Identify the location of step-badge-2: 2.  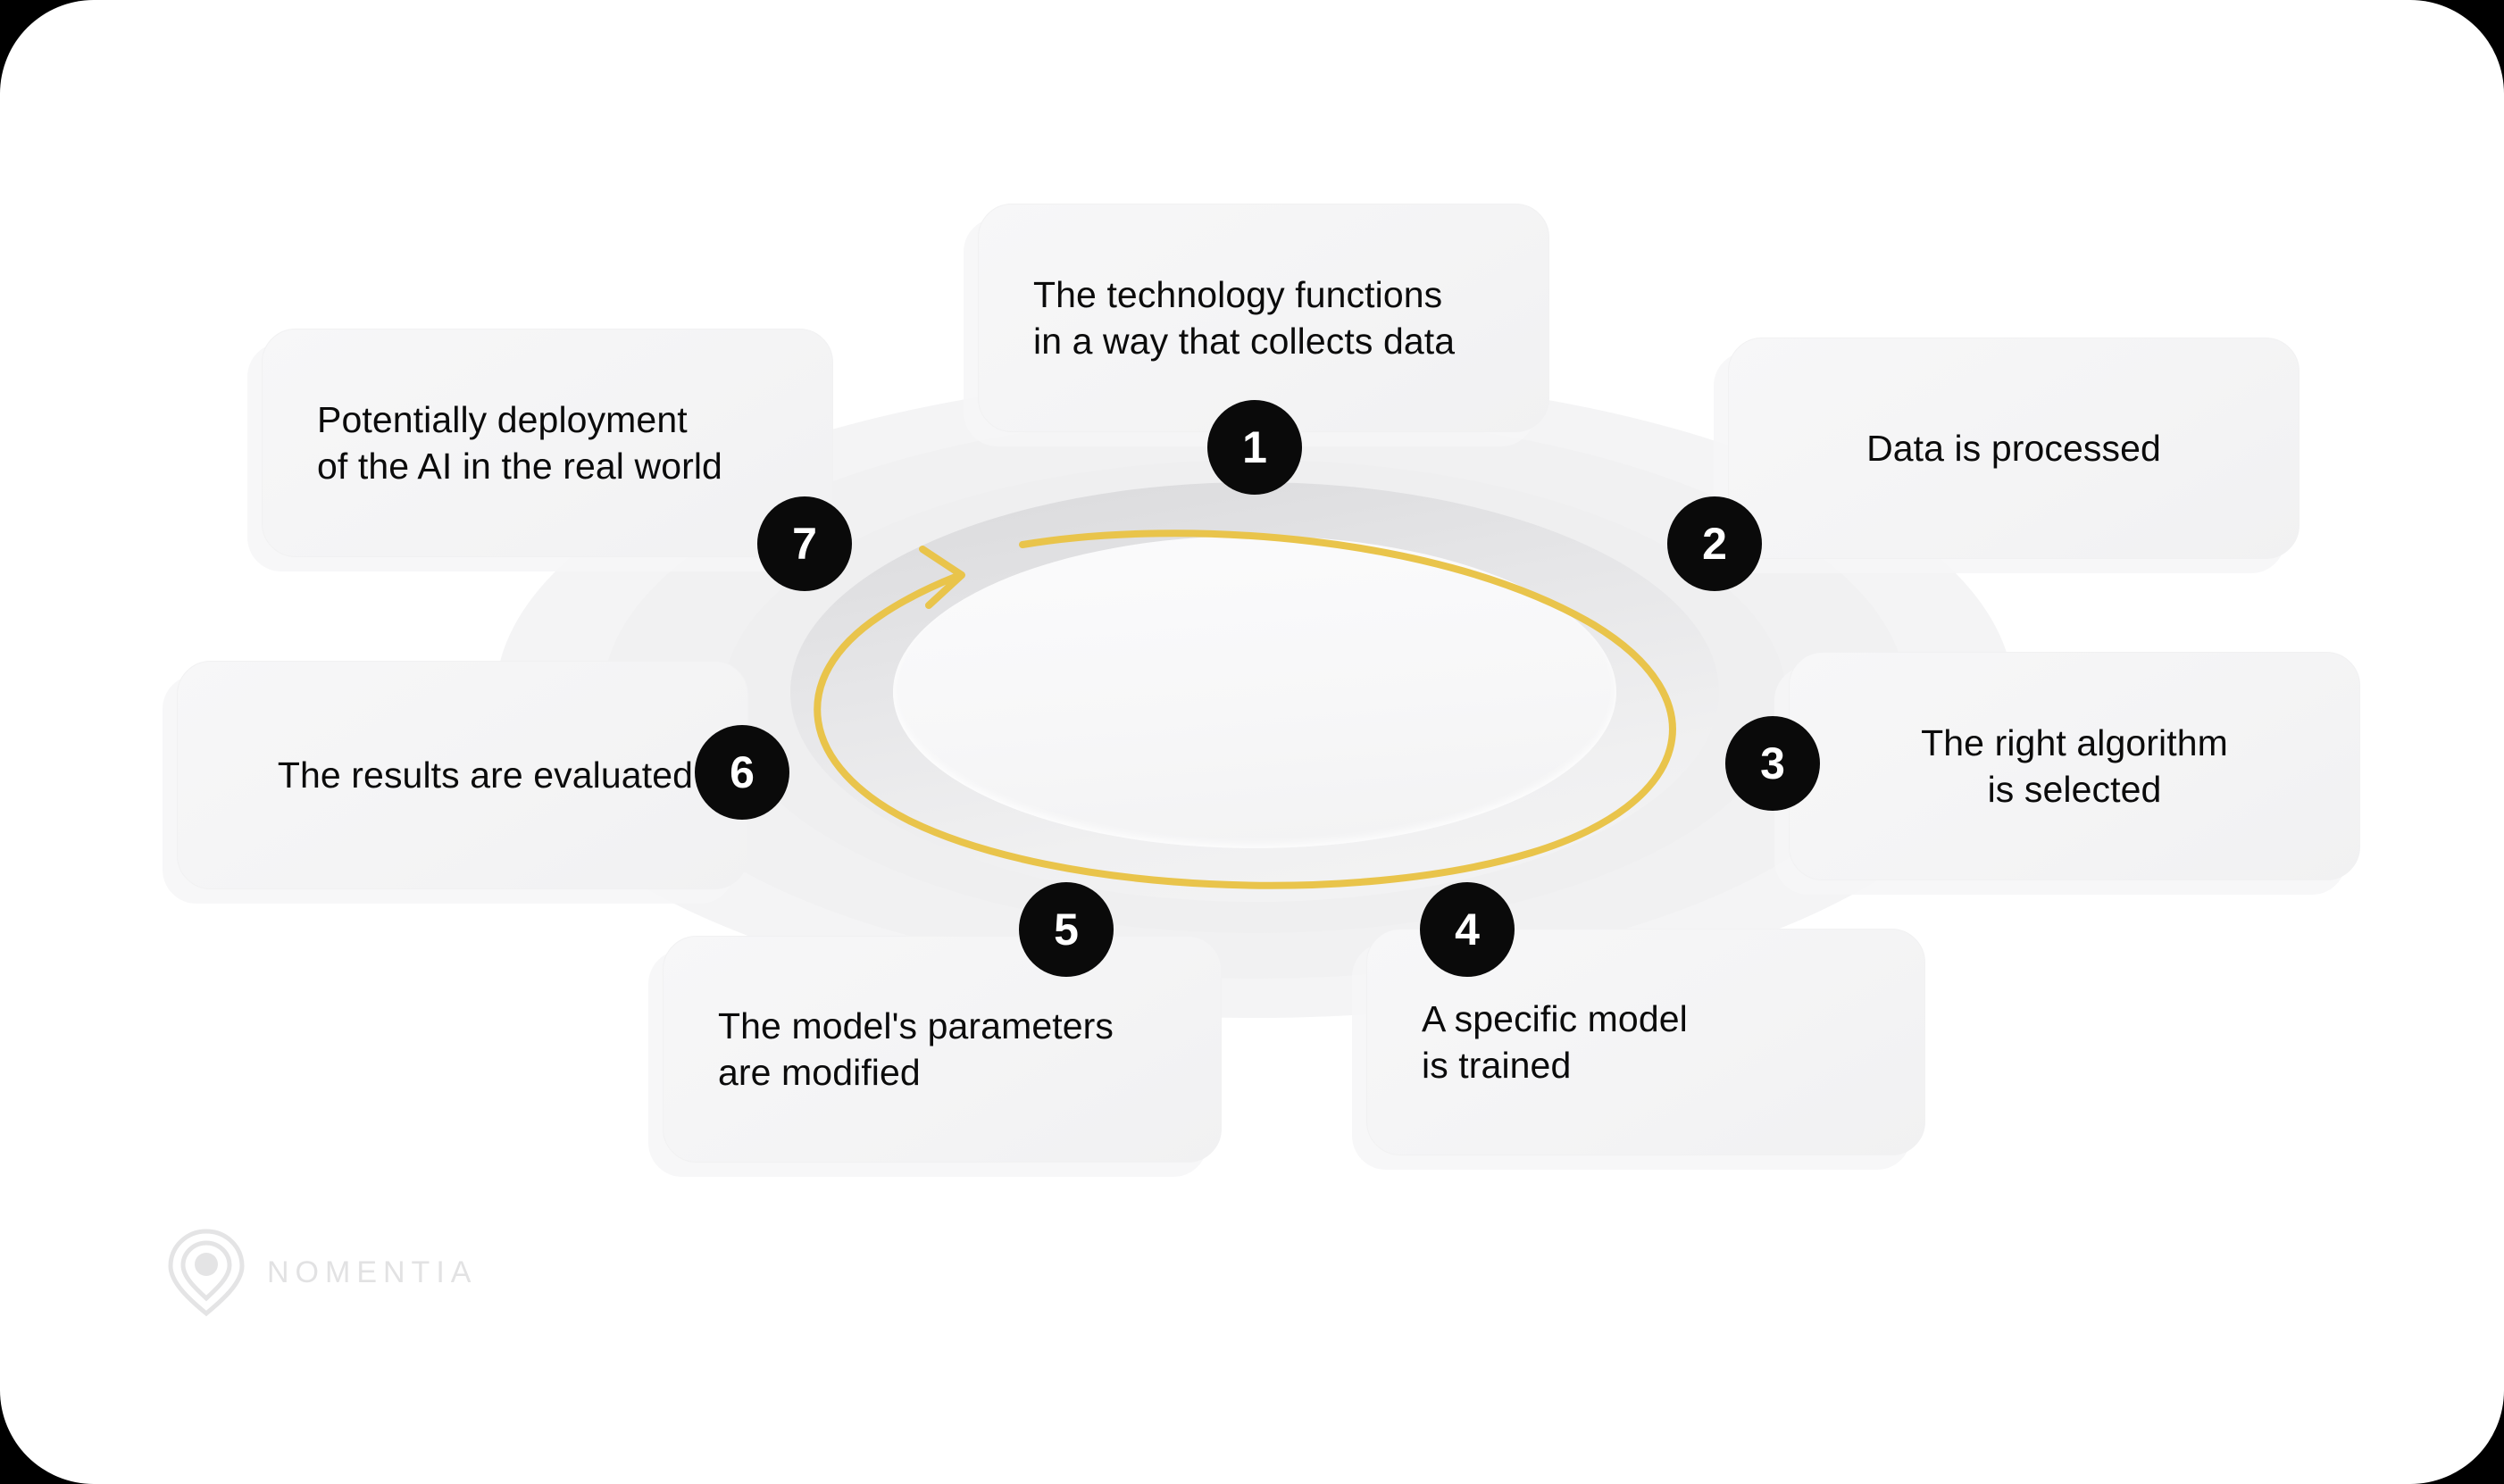
(1714, 543).